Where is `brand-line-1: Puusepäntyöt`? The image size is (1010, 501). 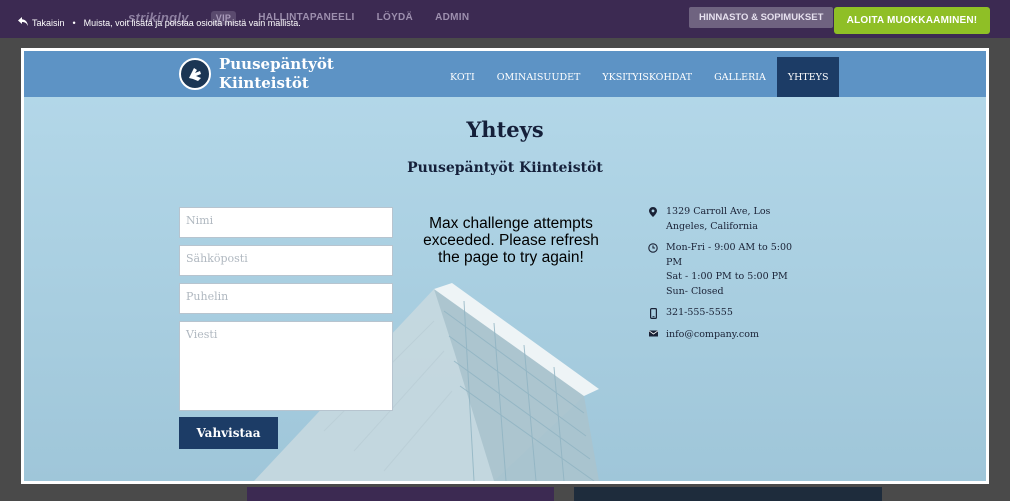 brand-line-1: Puusepäntyöt is located at coordinates (276, 64).